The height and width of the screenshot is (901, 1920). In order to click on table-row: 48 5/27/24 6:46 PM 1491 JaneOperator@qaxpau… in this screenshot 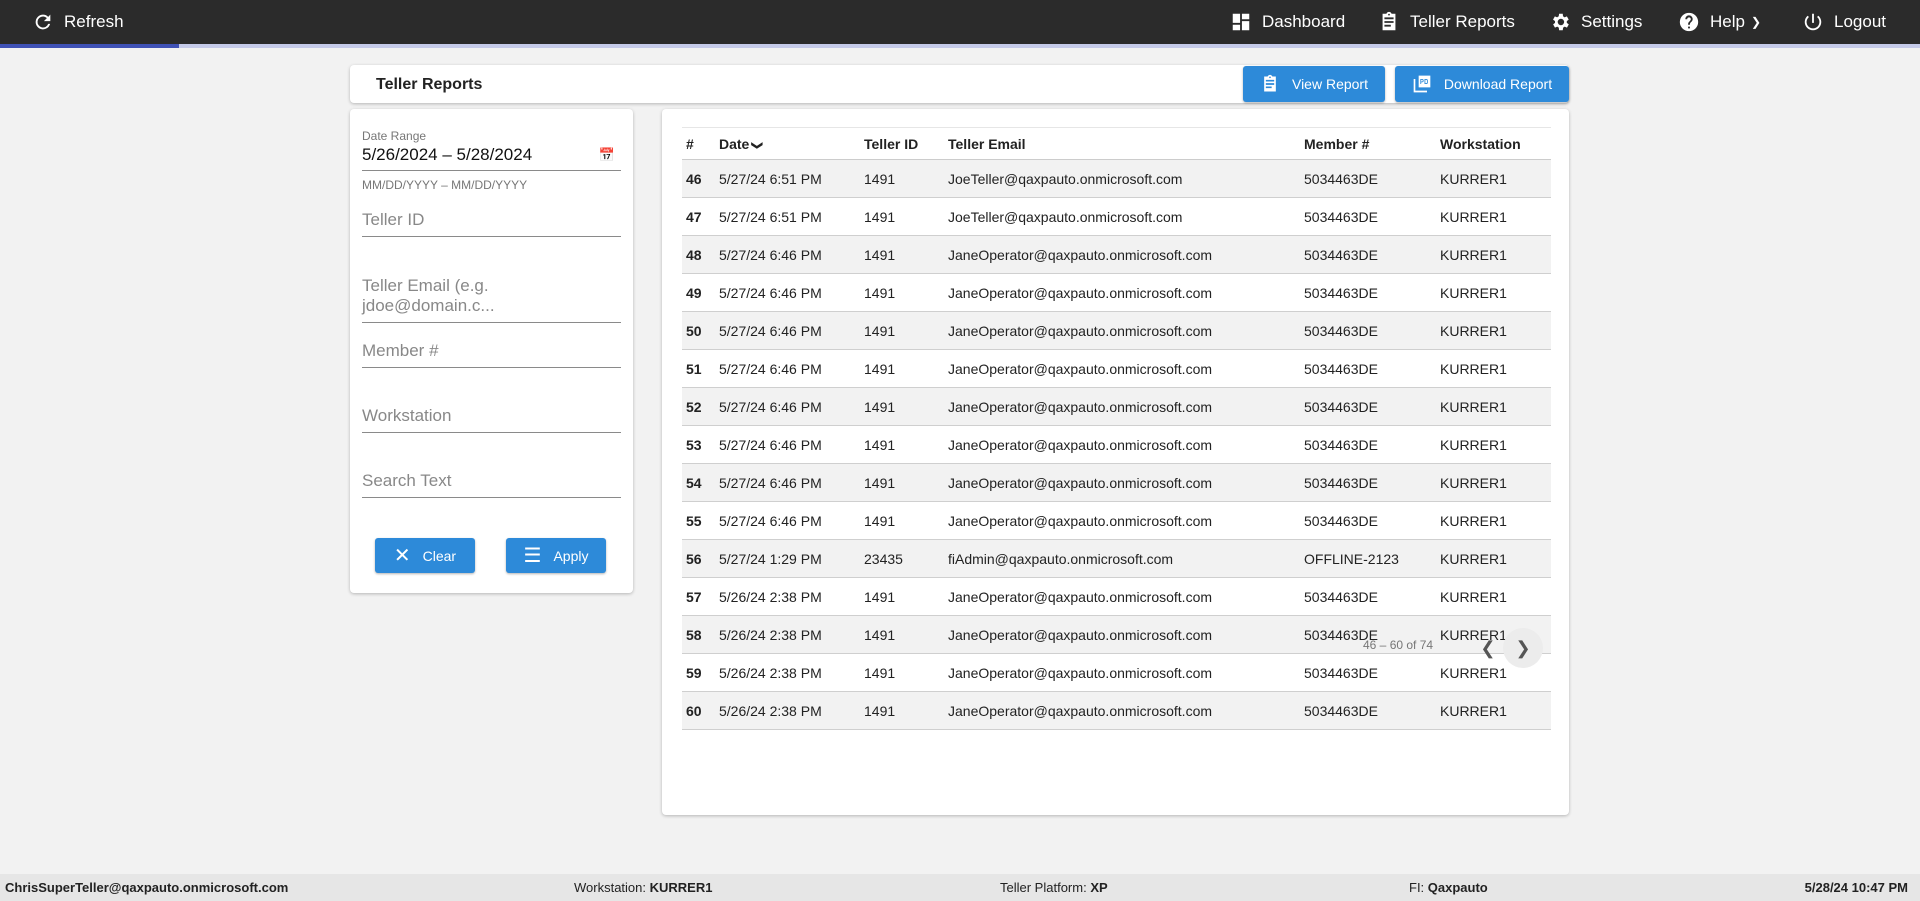, I will do `click(1116, 254)`.